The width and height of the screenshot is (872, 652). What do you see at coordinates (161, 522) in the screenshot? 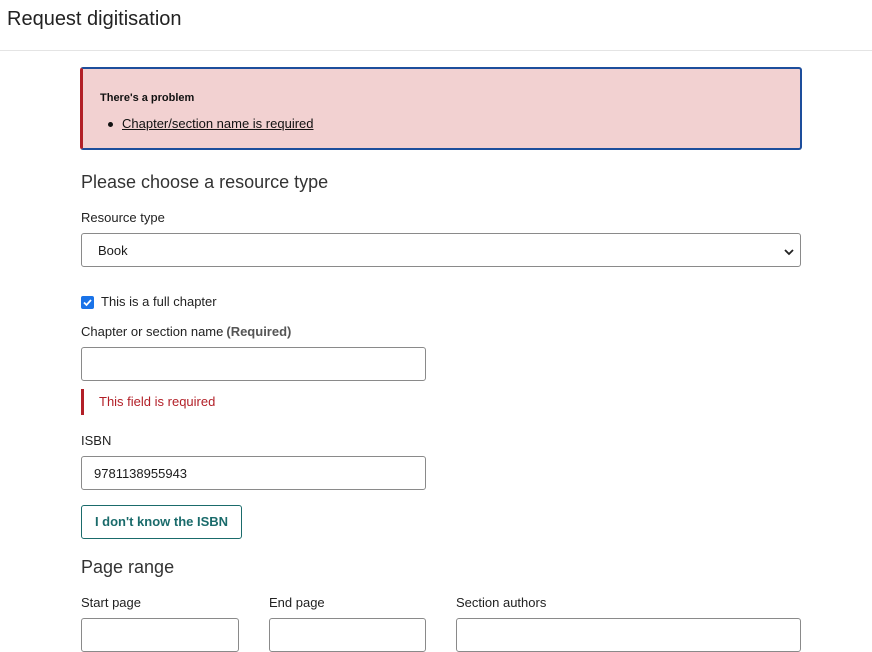
I see `unknown-isbn-button: I don't know the ISBN` at bounding box center [161, 522].